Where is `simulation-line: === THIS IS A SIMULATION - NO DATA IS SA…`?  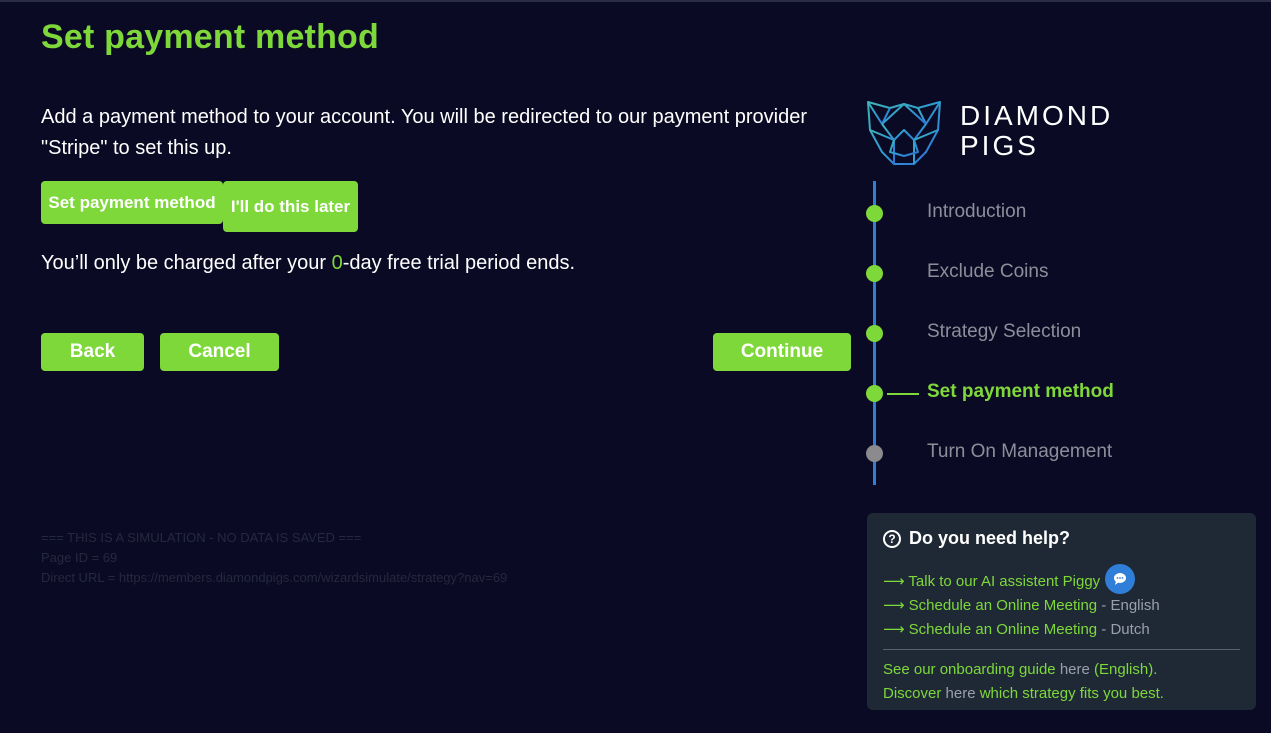
simulation-line: === THIS IS A SIMULATION - NO DATA IS SA… is located at coordinates (201, 537).